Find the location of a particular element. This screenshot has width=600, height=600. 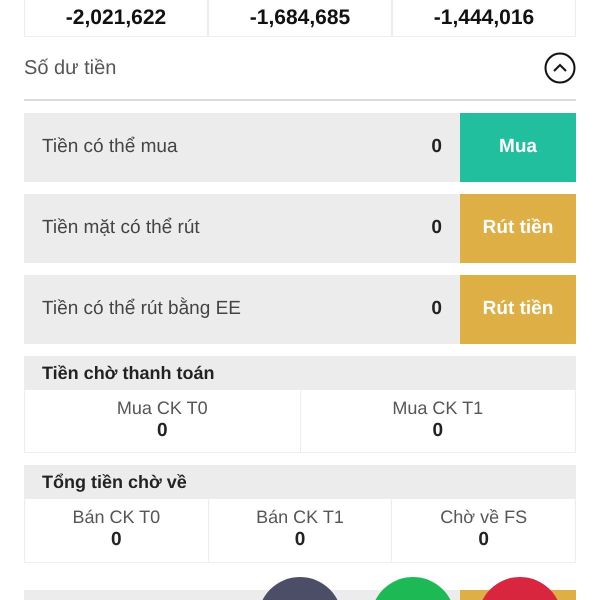

balance-label: Tiền có thể rút bằng EE is located at coordinates (141, 309).